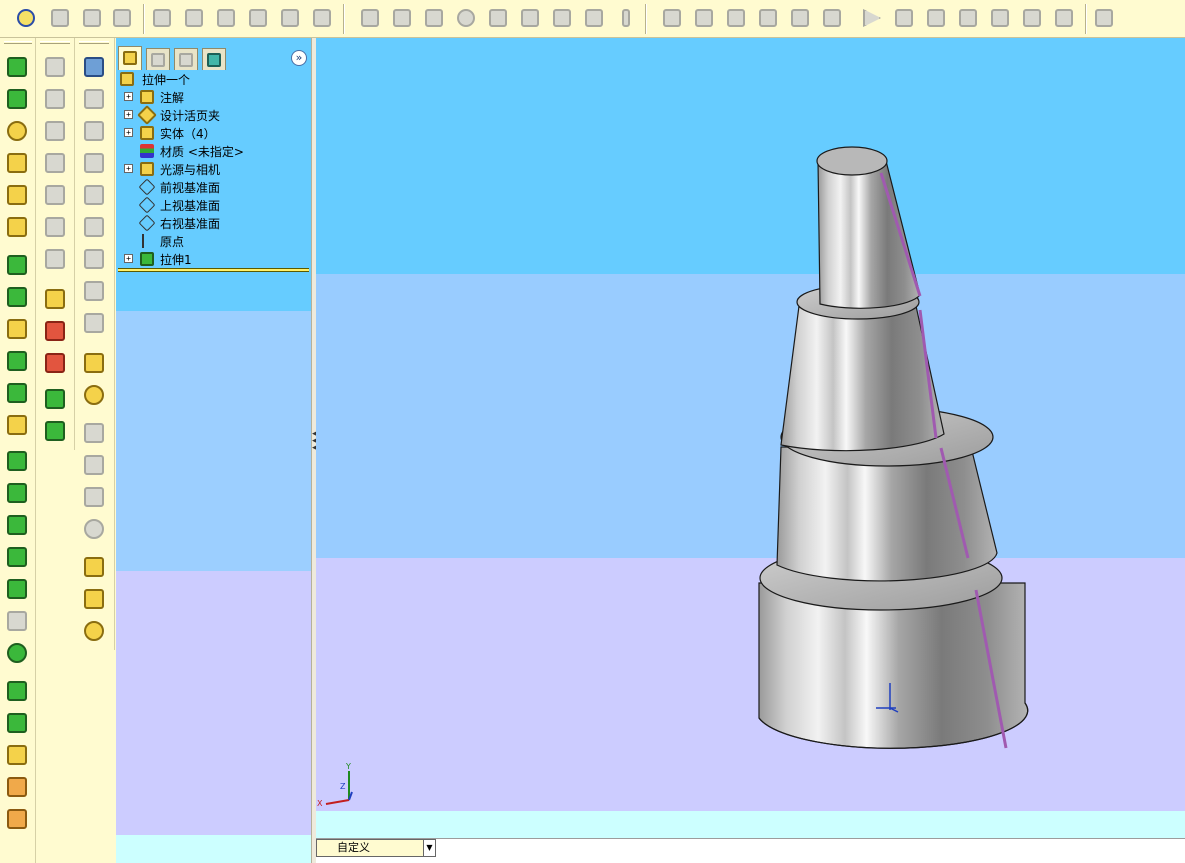 The image size is (1185, 863). Describe the element at coordinates (17, 265) in the screenshot. I see `fillet-icon` at that location.